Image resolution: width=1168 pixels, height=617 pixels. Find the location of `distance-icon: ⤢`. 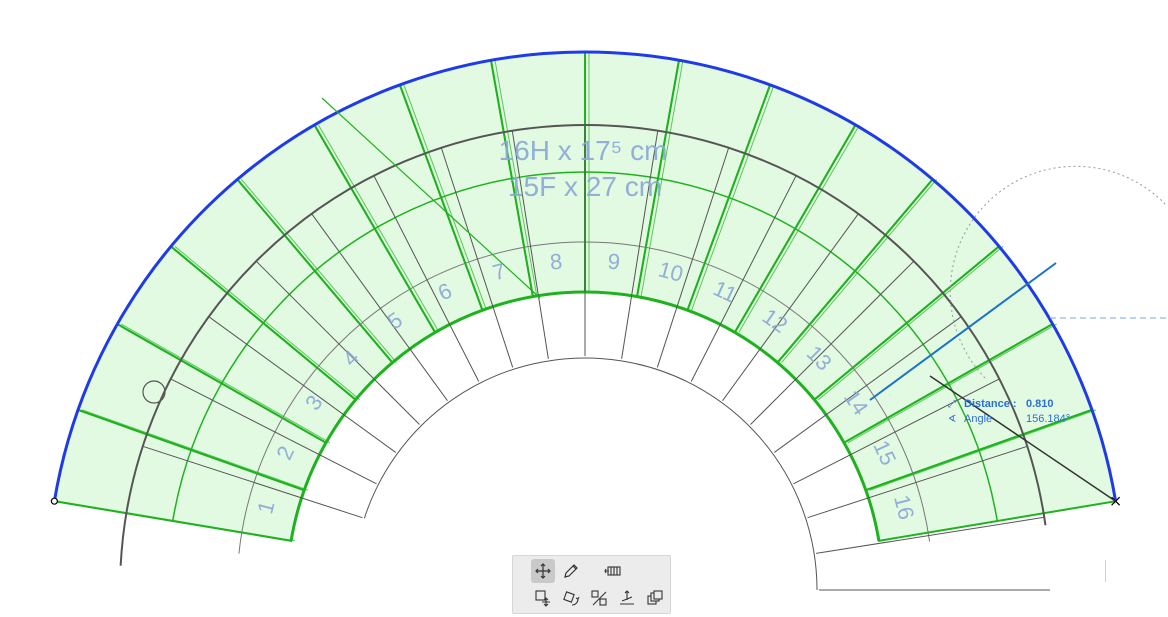

distance-icon: ⤢ is located at coordinates (952, 404).